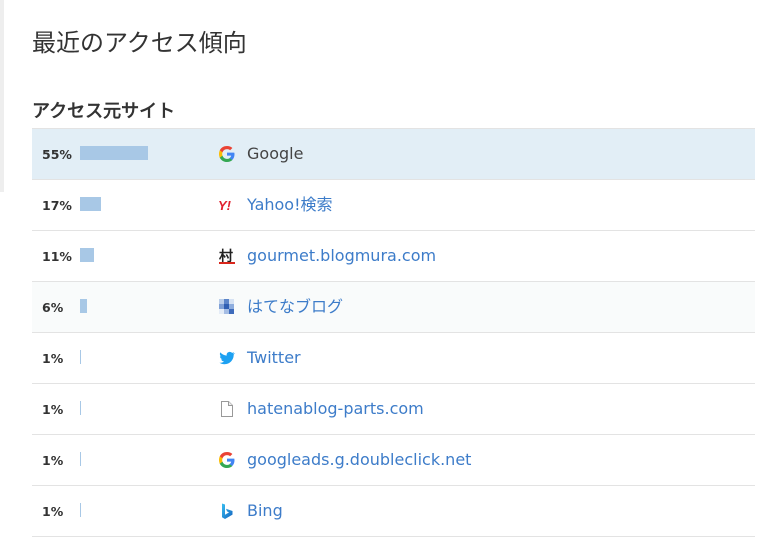 Image resolution: width=782 pixels, height=556 pixels. Describe the element at coordinates (393, 511) in the screenshot. I see `table-row: 1% Bing` at that location.